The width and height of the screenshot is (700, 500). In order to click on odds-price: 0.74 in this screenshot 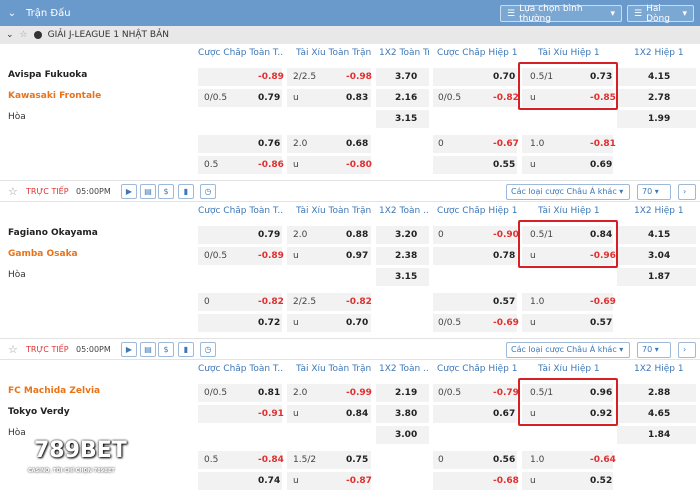, I will do `click(269, 481)`.